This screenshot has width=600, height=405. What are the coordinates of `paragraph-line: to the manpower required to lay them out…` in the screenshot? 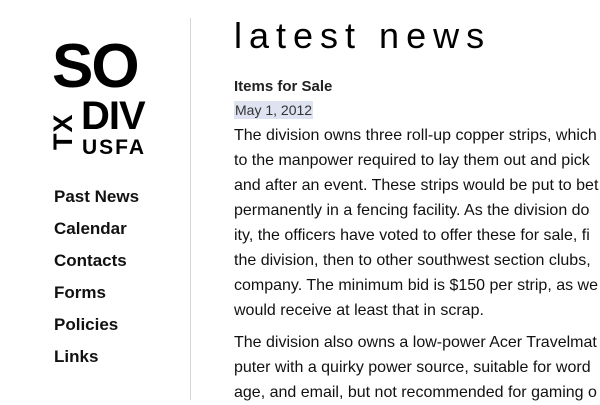 It's located at (412, 160).